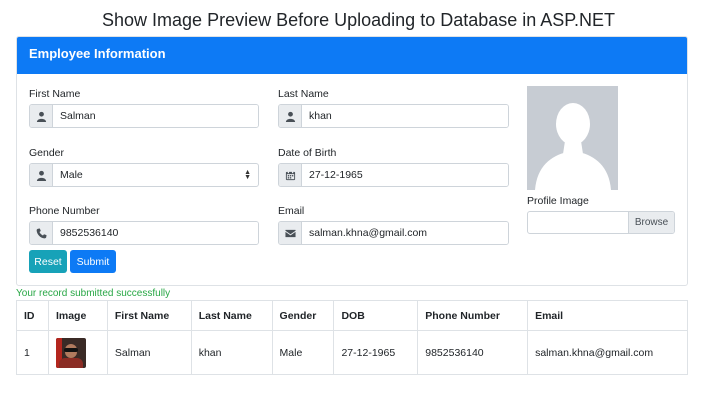  I want to click on phone-group, so click(144, 233).